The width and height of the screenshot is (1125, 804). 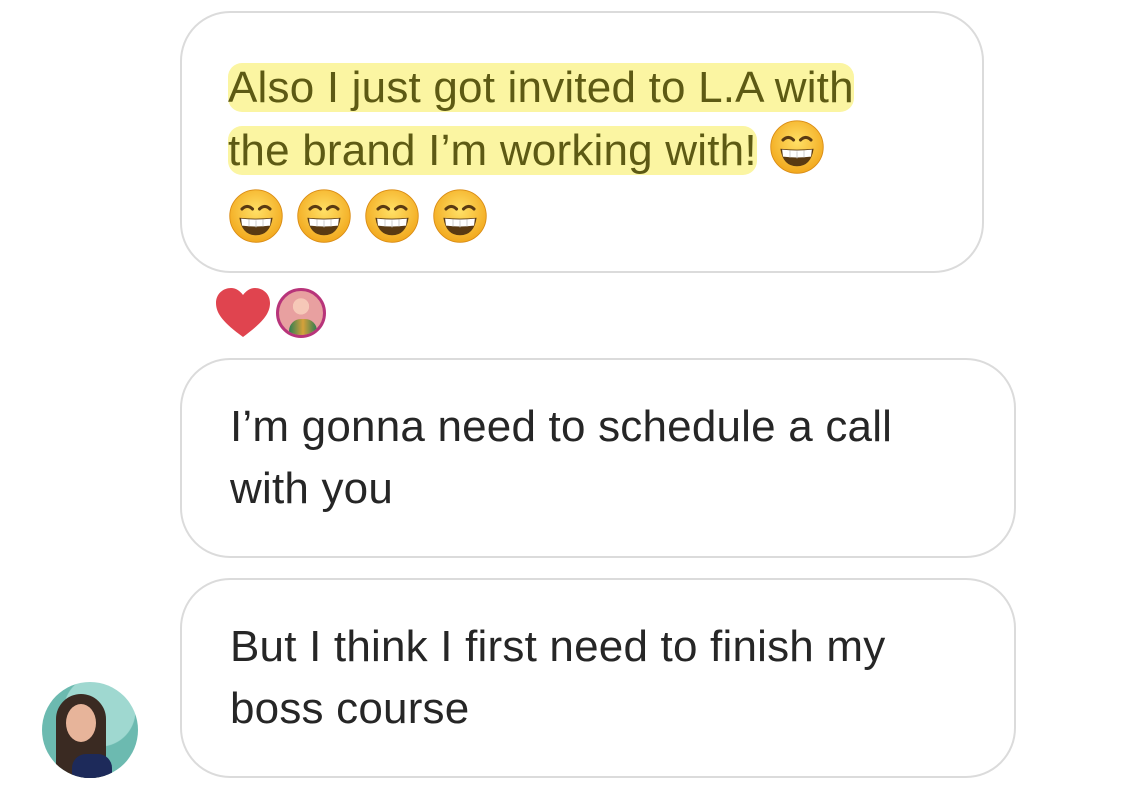 What do you see at coordinates (301, 313) in the screenshot?
I see `reactor-avatar` at bounding box center [301, 313].